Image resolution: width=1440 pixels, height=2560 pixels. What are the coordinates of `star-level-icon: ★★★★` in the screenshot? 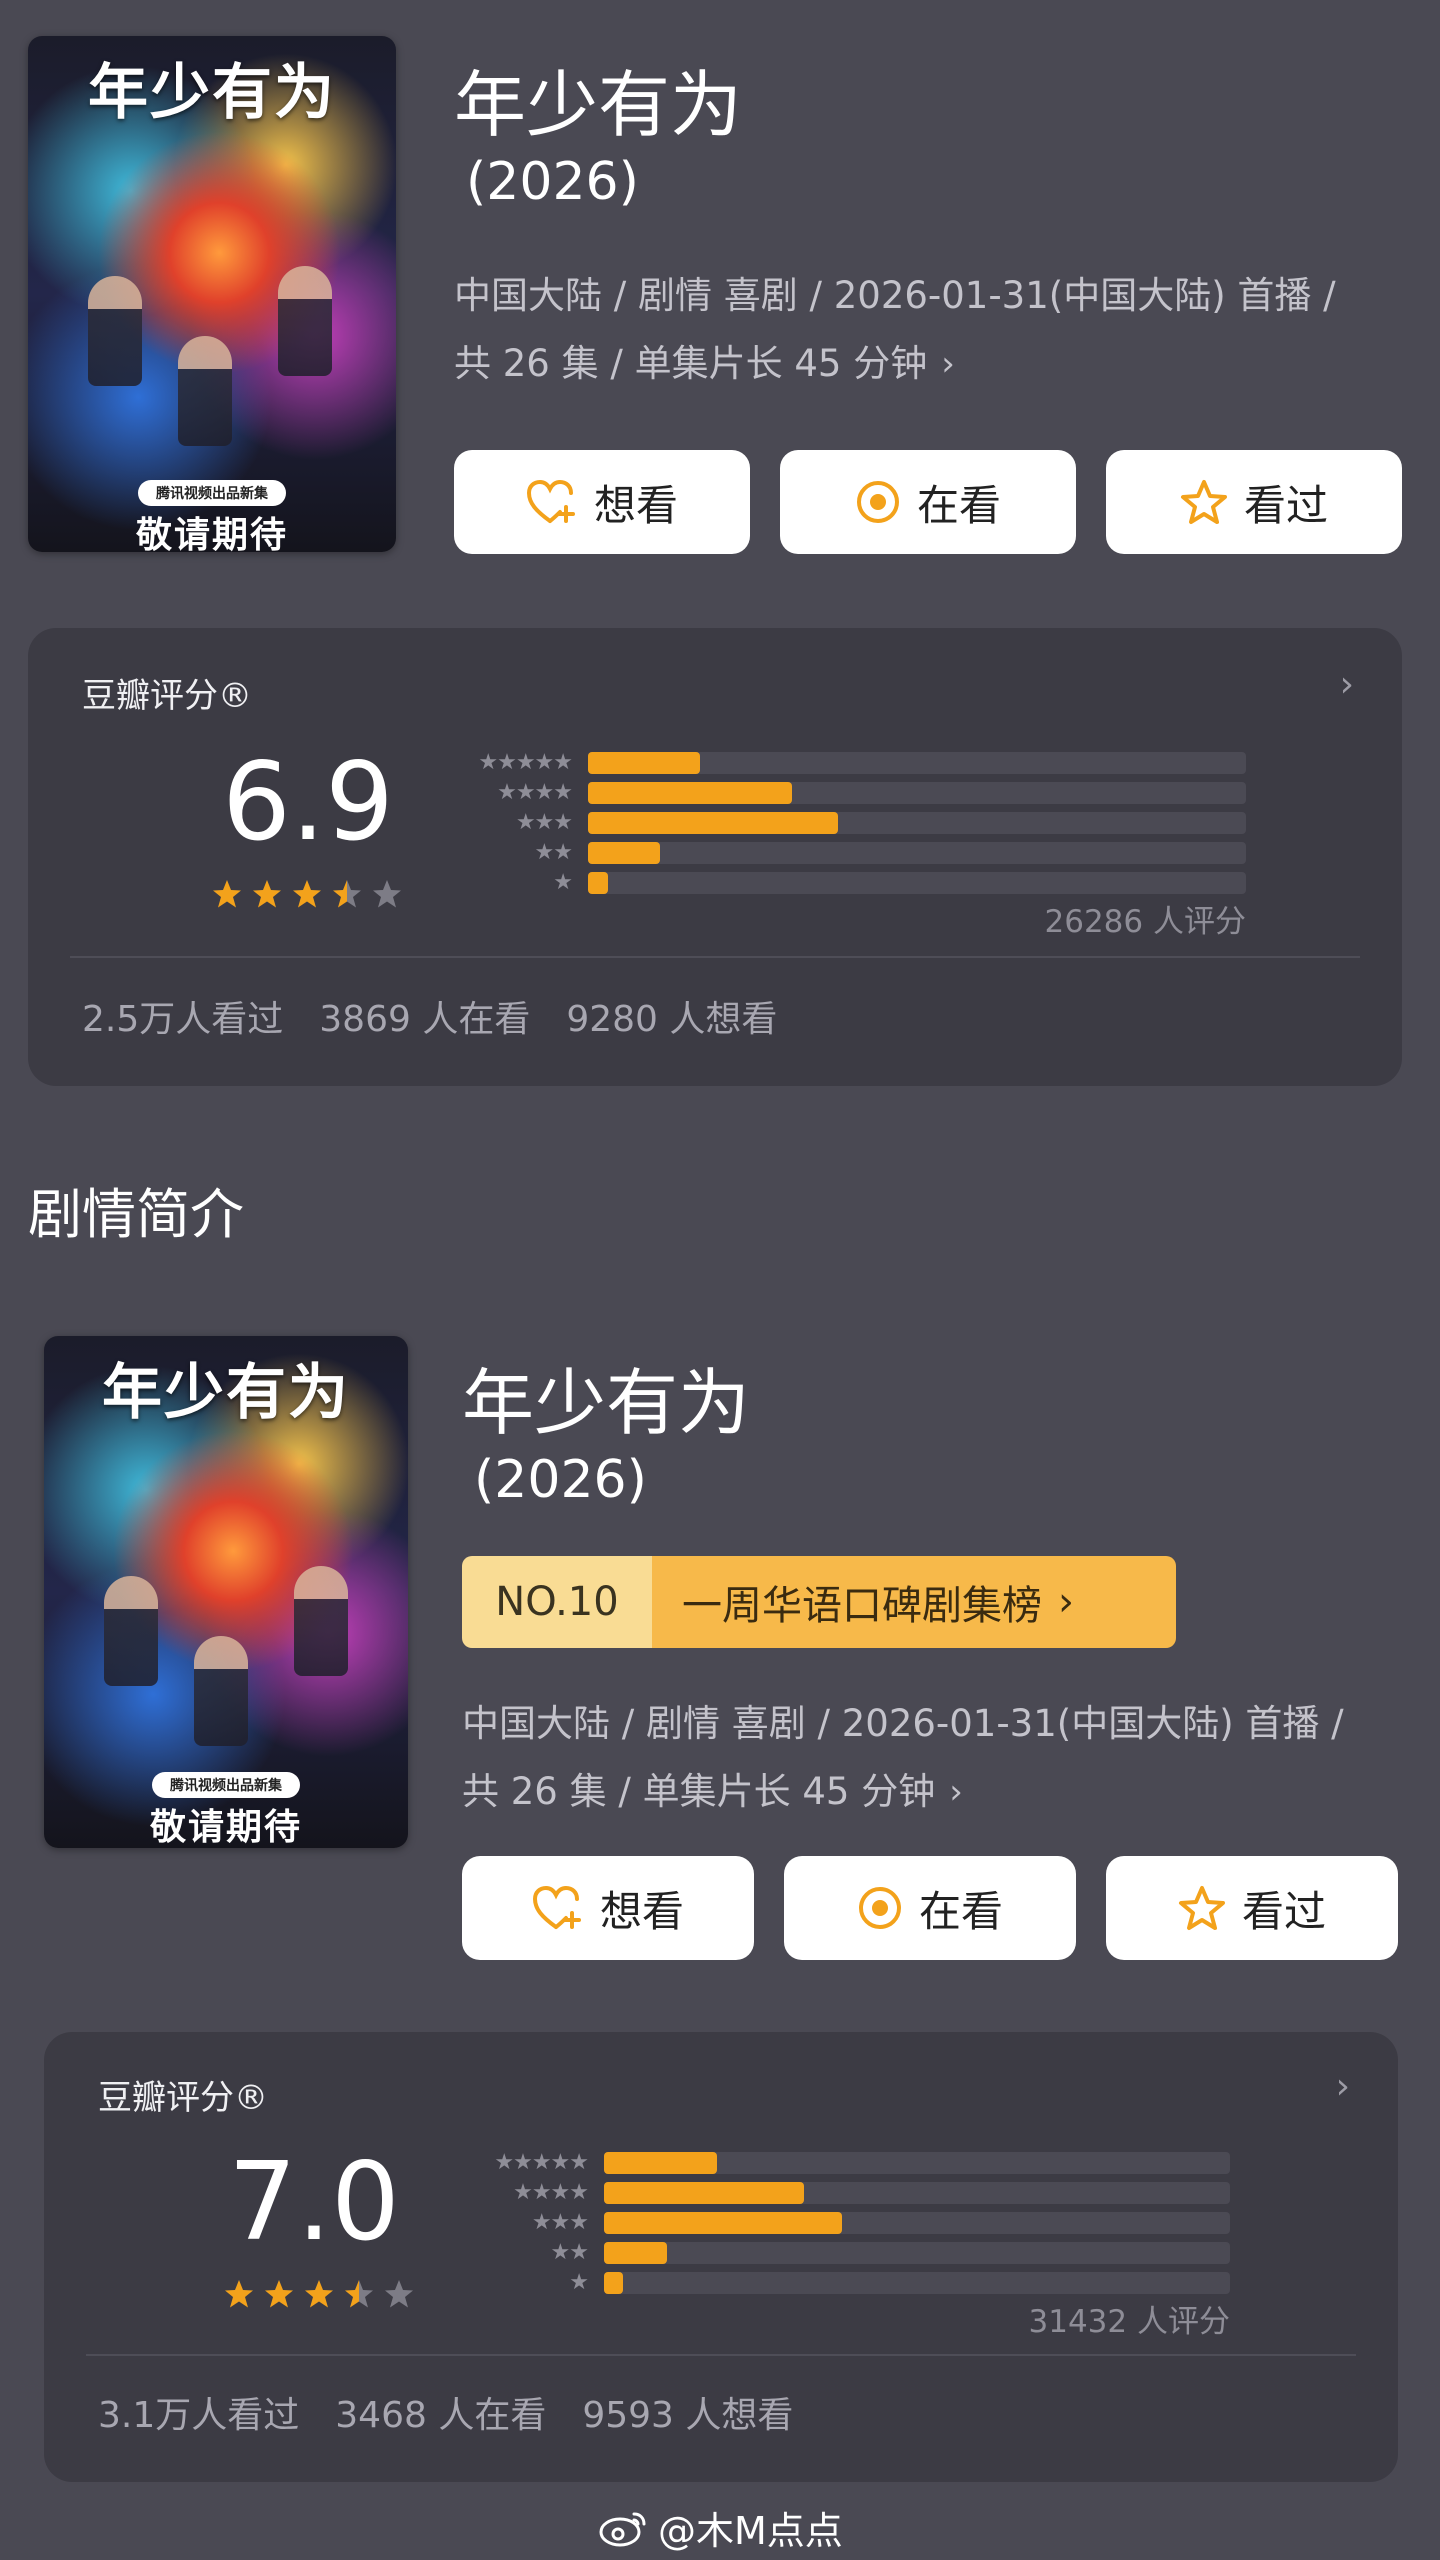 It's located at (535, 792).